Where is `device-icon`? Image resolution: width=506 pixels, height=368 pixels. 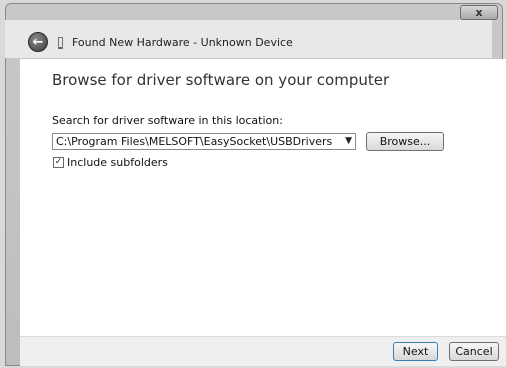
device-icon is located at coordinates (60, 43).